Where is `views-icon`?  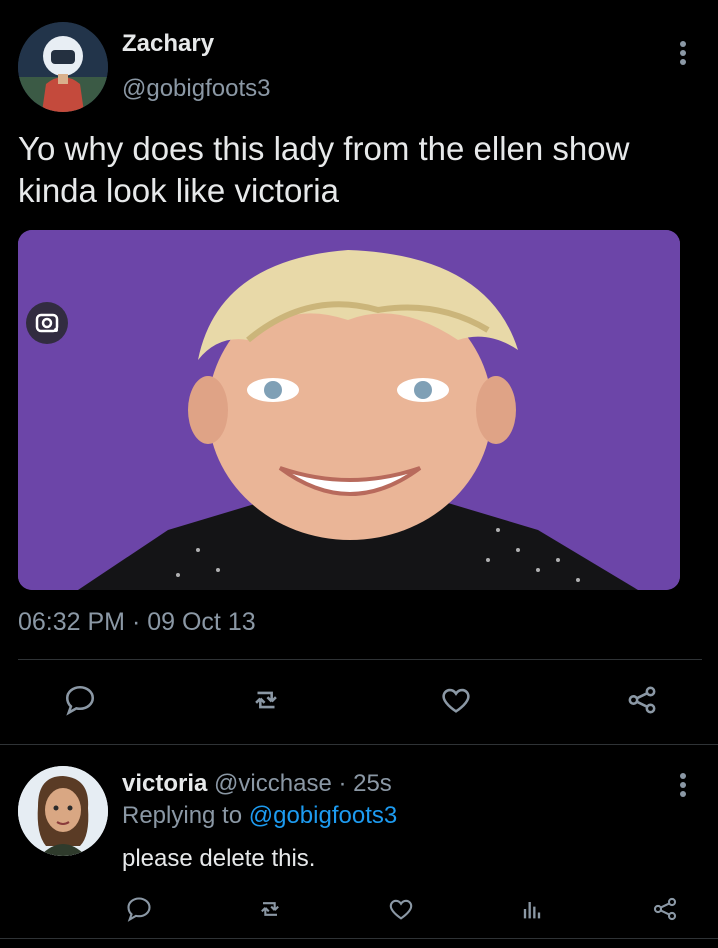
views-icon is located at coordinates (532, 909).